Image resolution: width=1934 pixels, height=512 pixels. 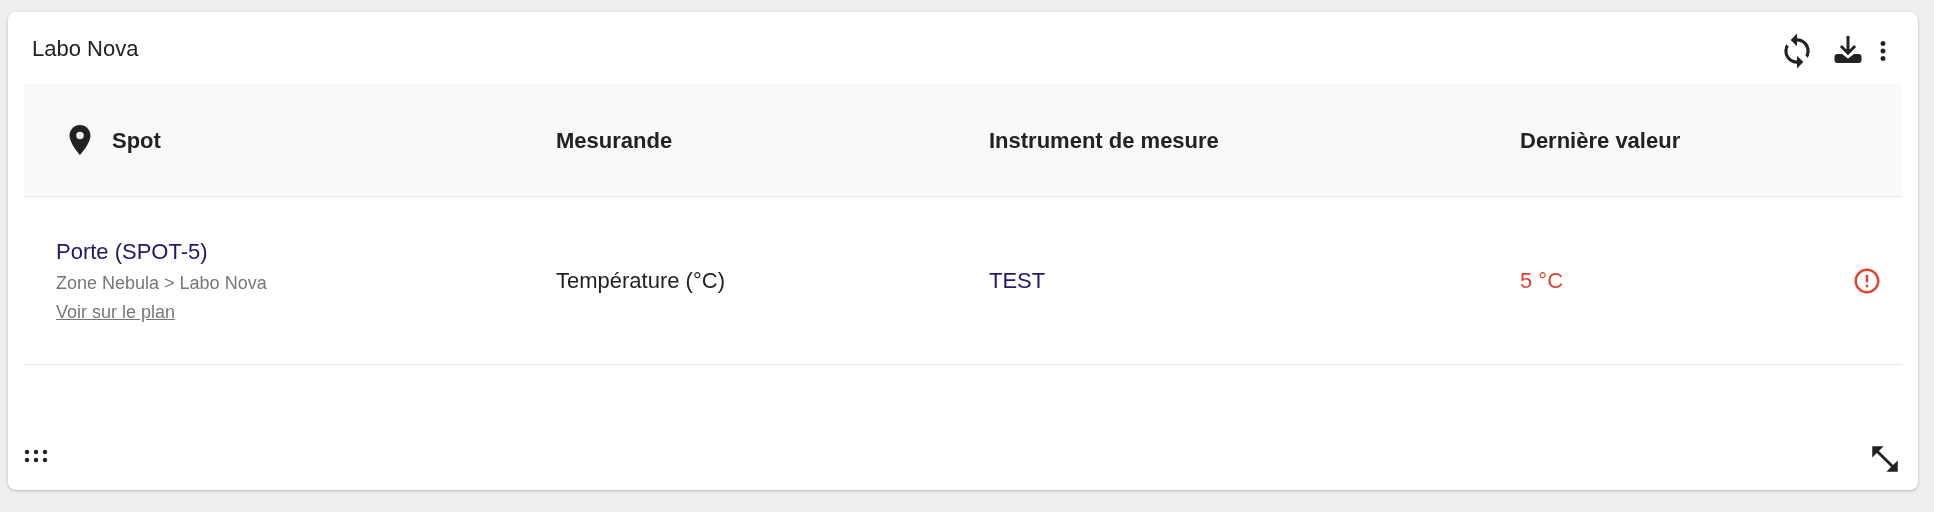 I want to click on view-on-plan-link: Voir sur le plan, so click(x=116, y=312).